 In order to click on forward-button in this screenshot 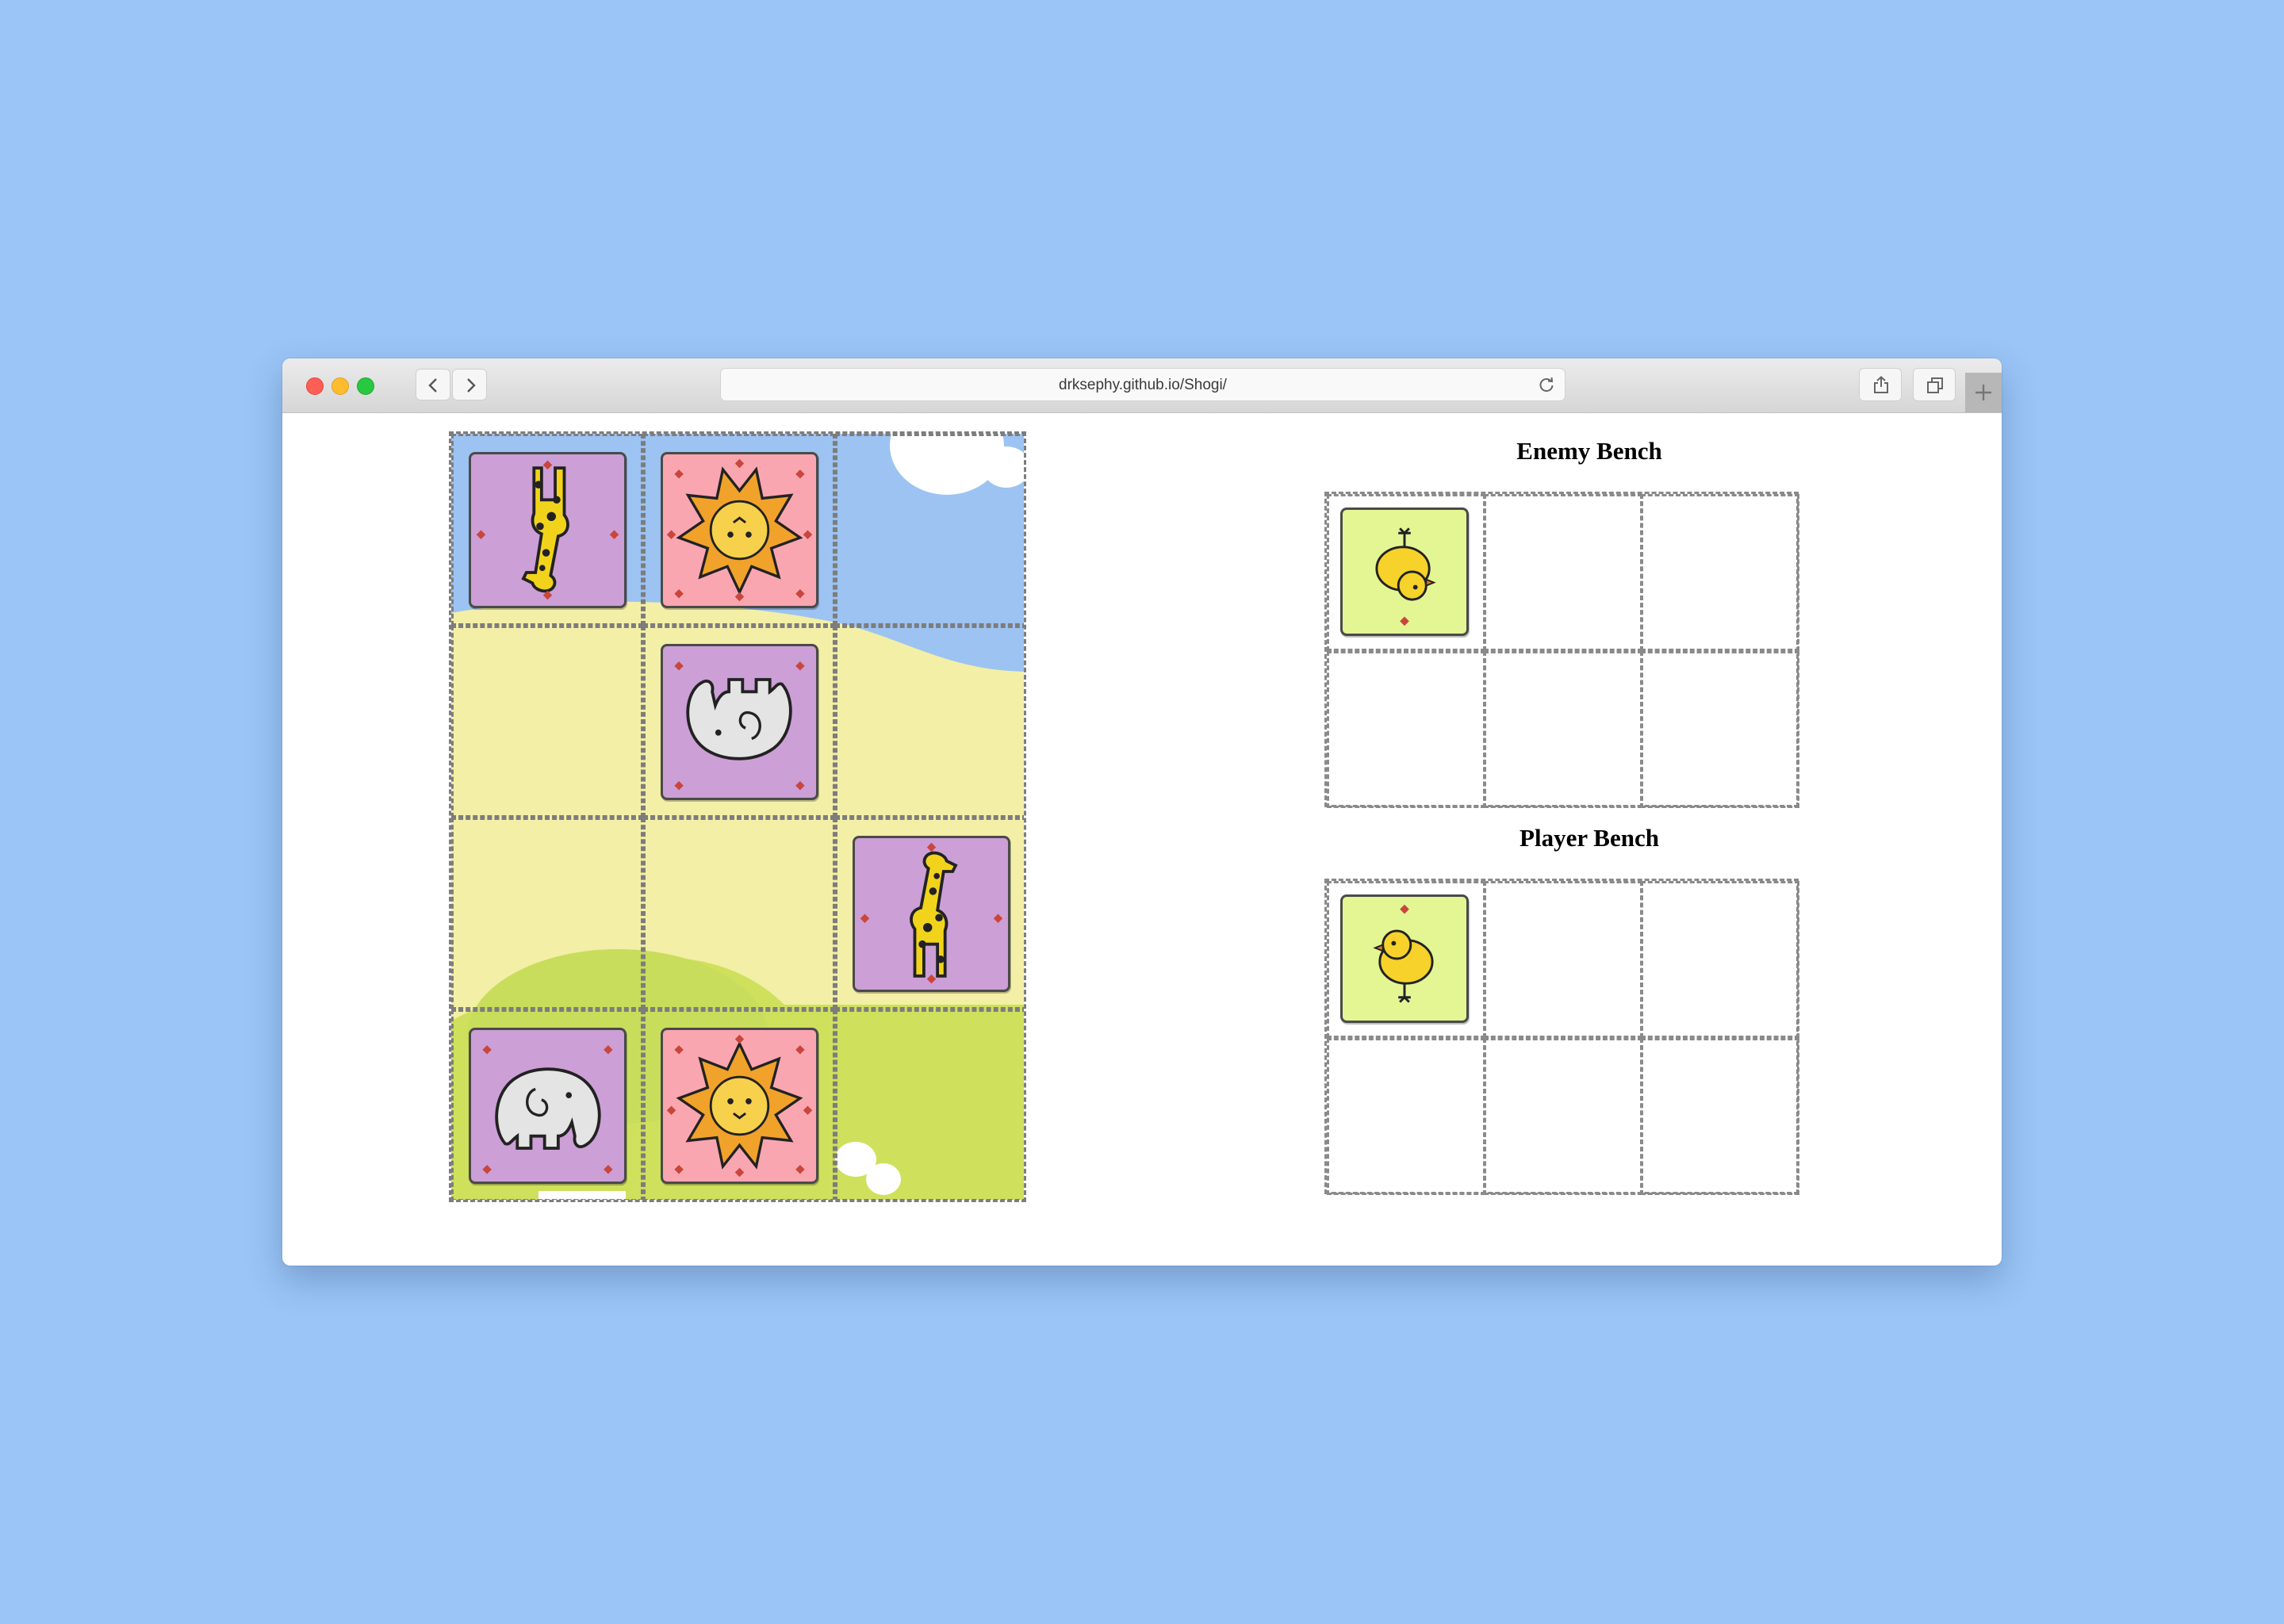, I will do `click(469, 384)`.